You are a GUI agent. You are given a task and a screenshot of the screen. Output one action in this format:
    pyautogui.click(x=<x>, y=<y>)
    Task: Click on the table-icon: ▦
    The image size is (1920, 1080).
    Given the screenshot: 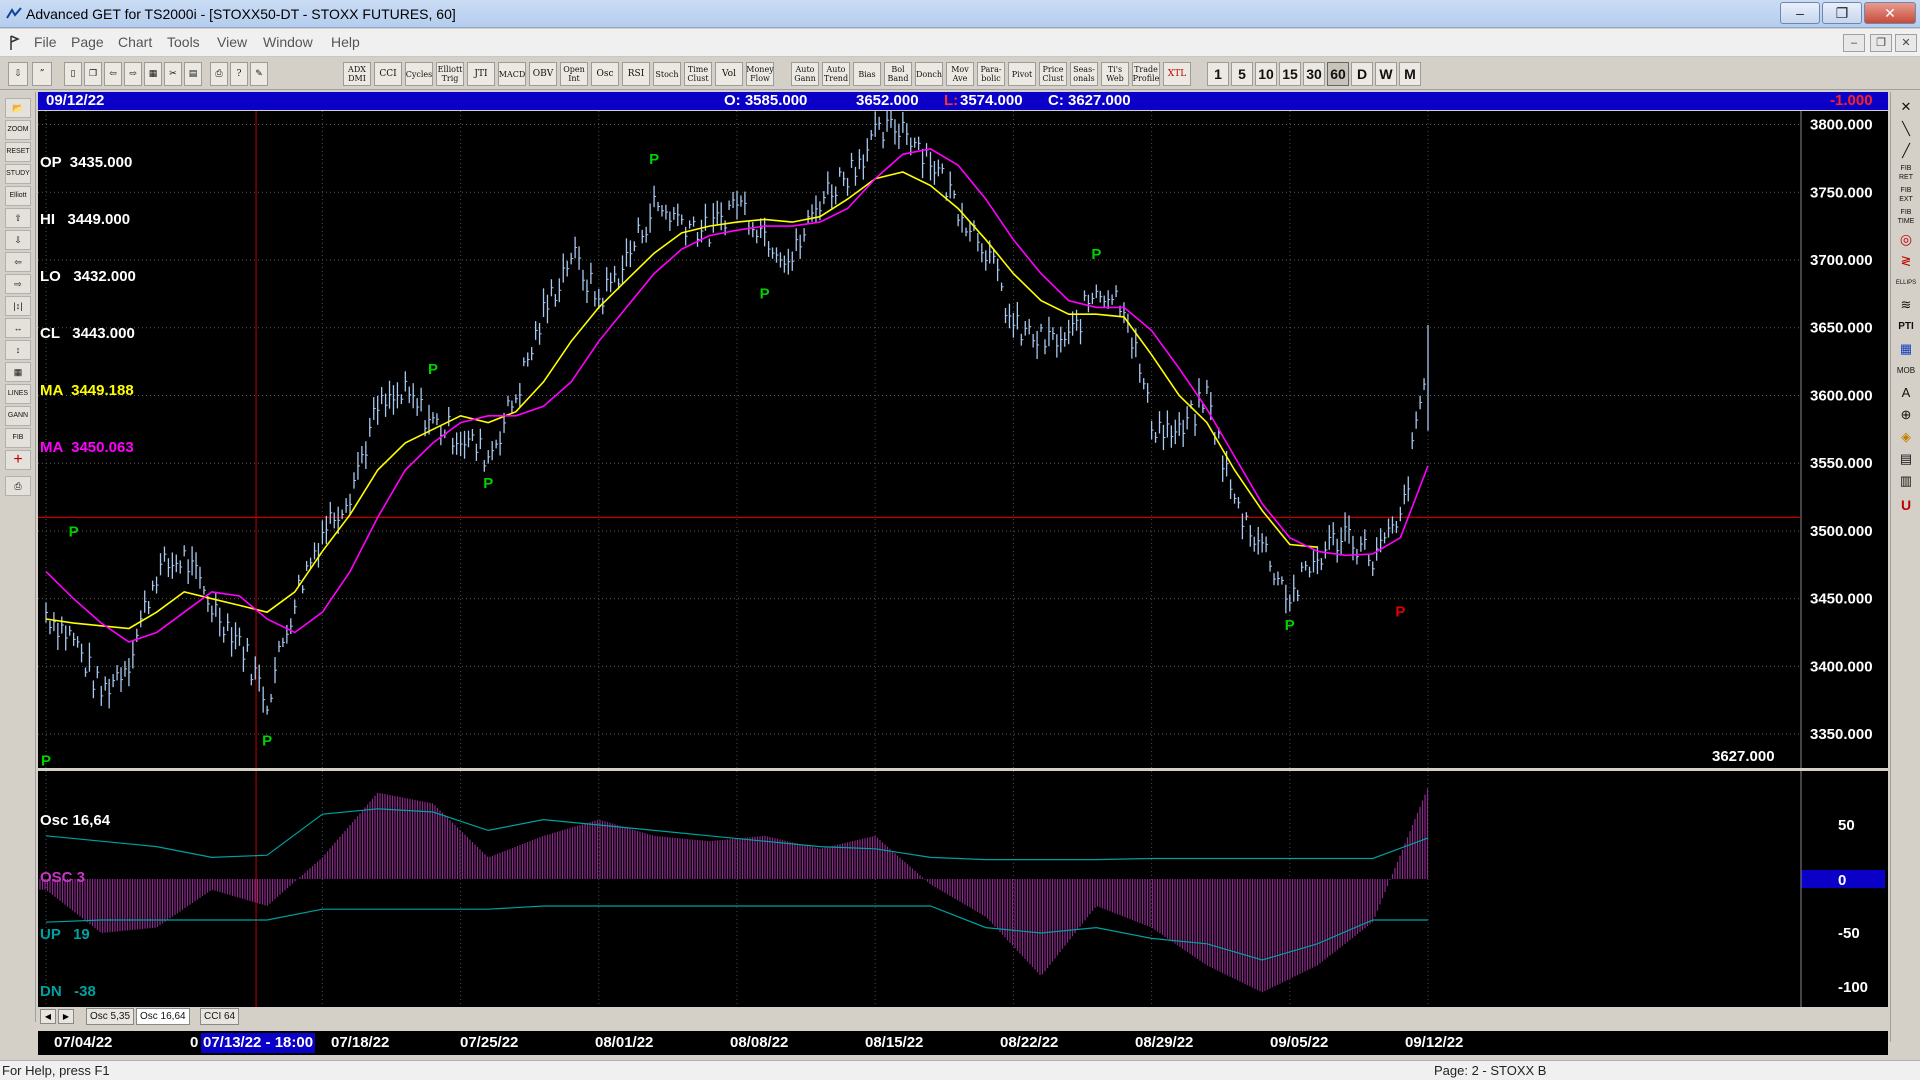 What is the action you would take?
    pyautogui.click(x=1906, y=350)
    